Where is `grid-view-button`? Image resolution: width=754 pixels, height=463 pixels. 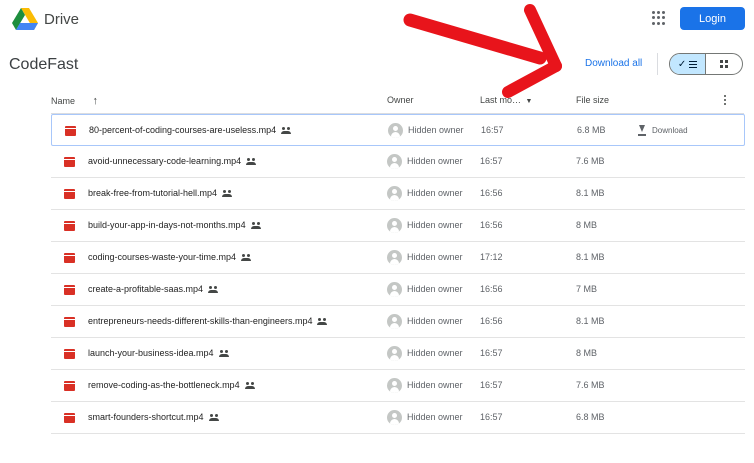
grid-view-button is located at coordinates (724, 64).